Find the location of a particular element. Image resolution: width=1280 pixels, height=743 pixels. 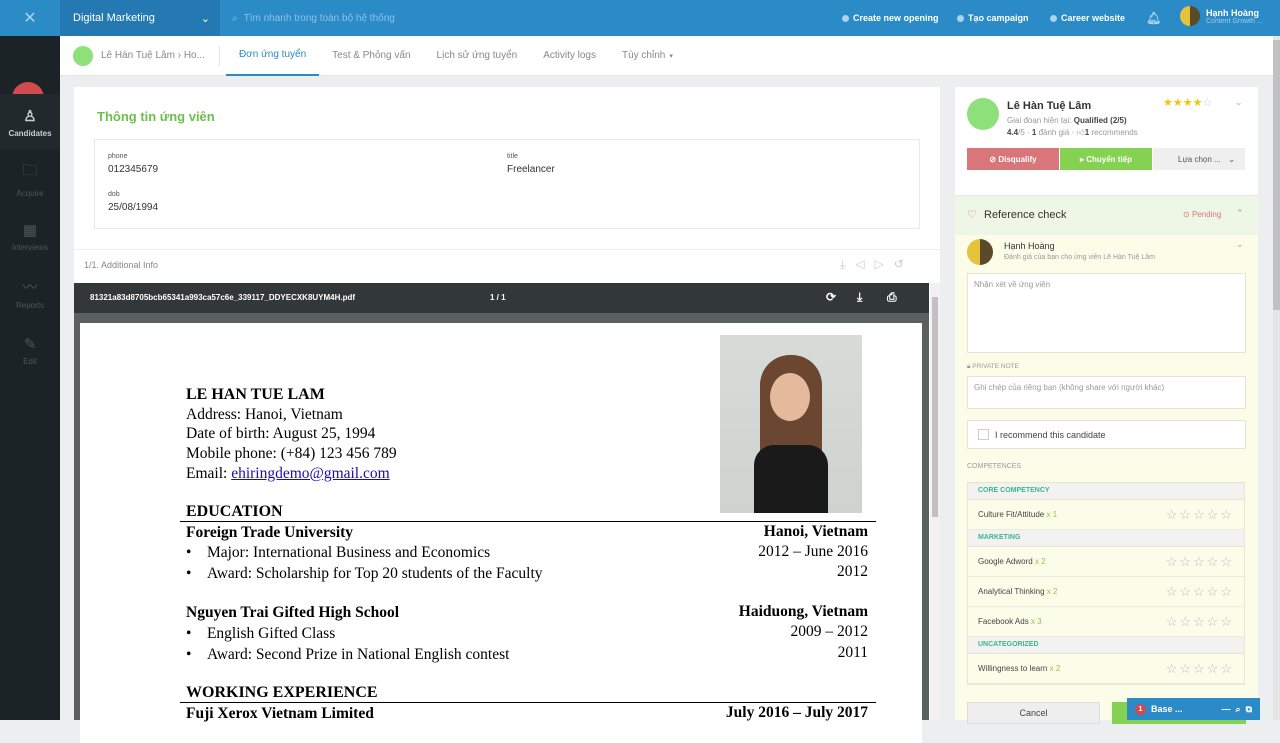

candidate-photo is located at coordinates (791, 424).